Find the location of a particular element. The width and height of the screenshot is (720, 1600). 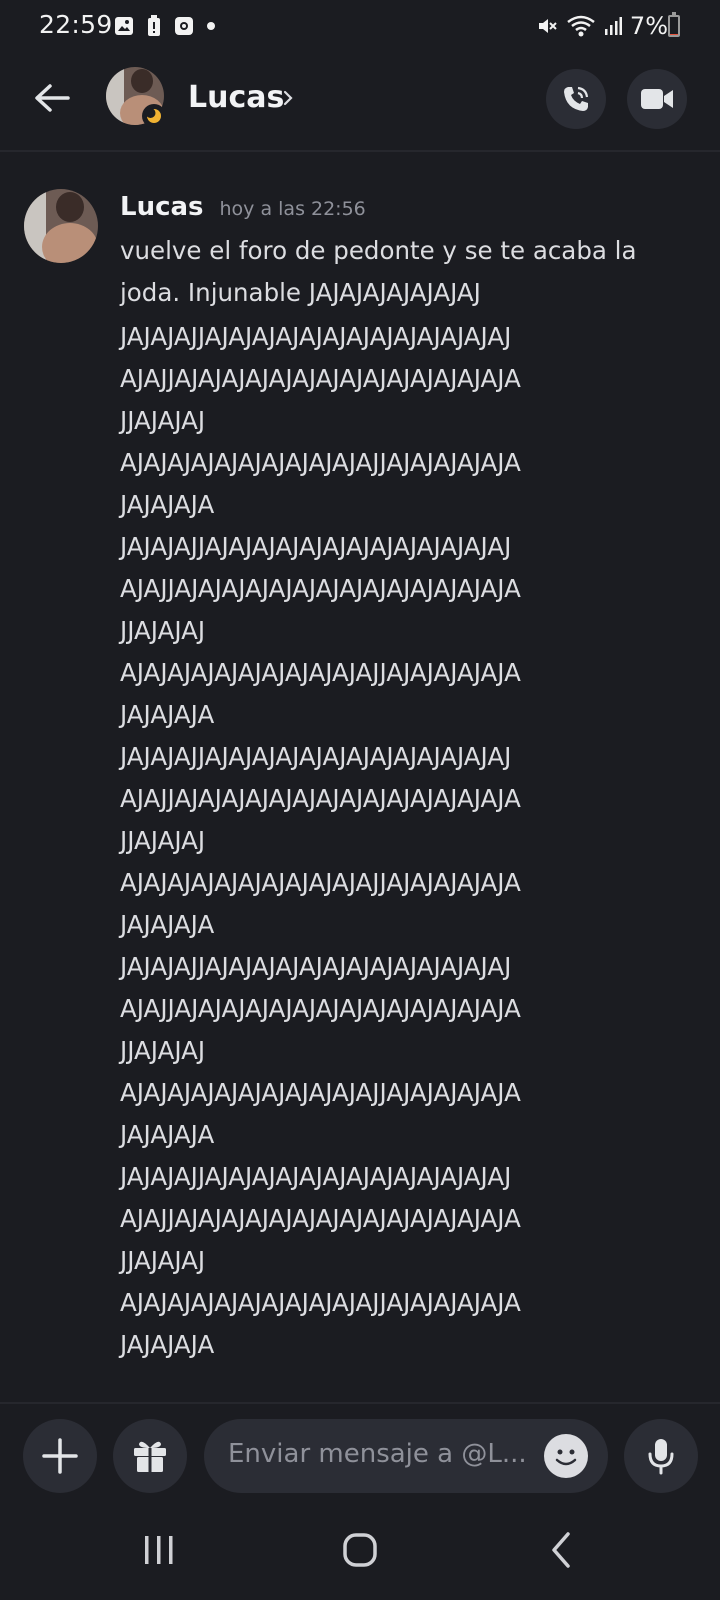

navigation-bar is located at coordinates (360, 1554).